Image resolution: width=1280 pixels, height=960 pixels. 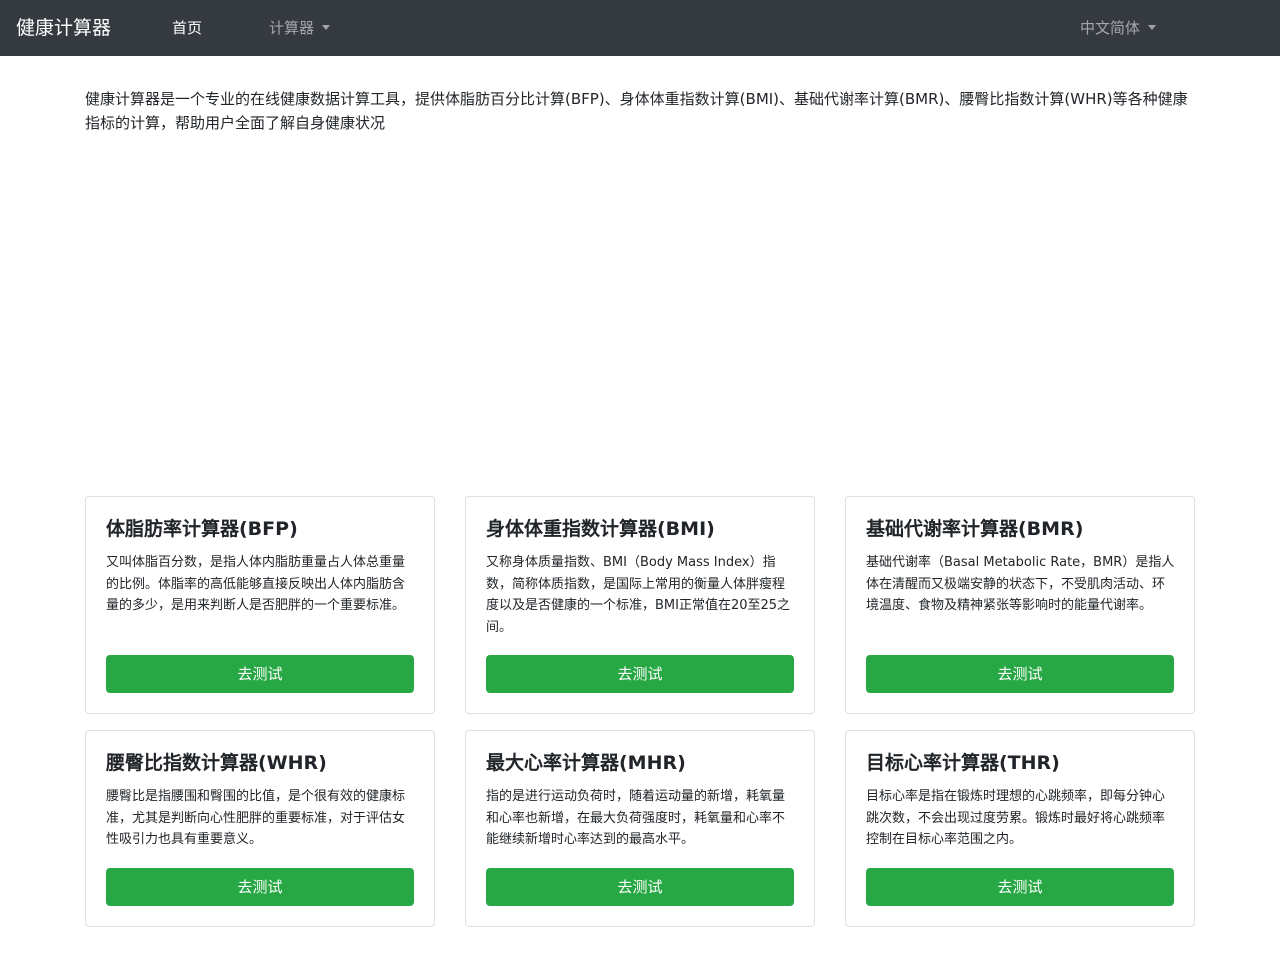 I want to click on bmr-test-button: 去测试, so click(x=1020, y=674).